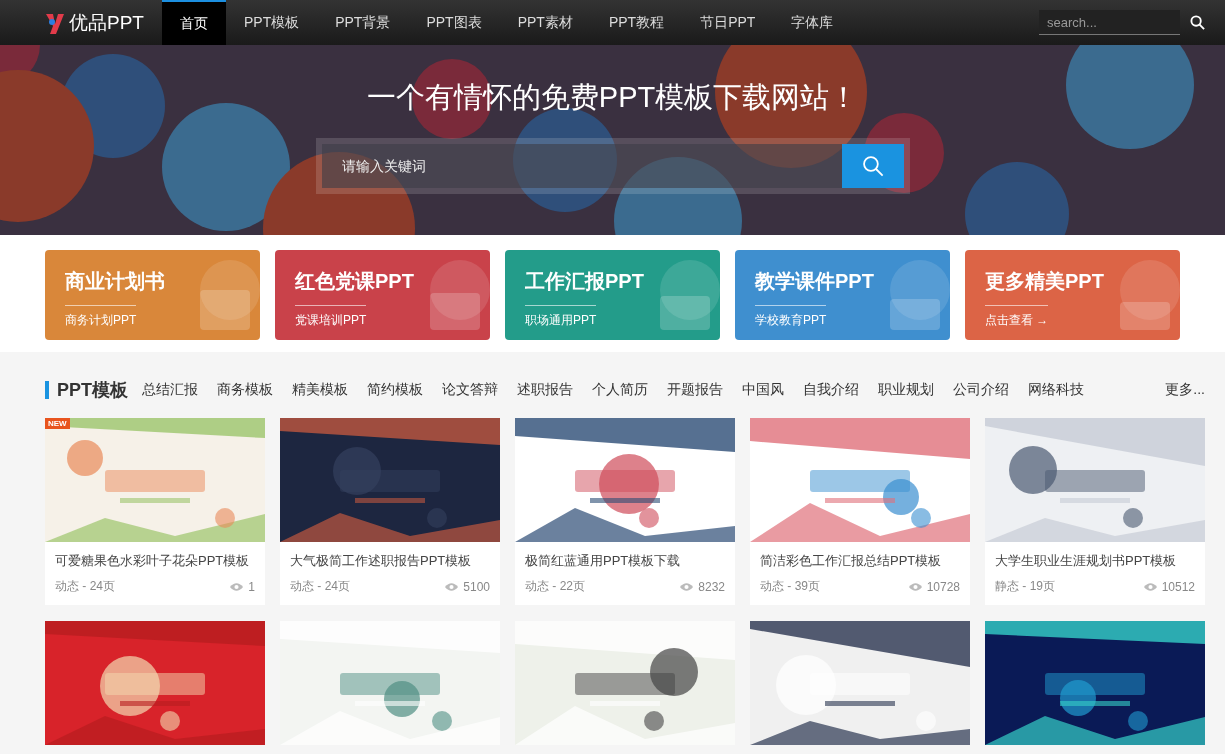 This screenshot has height=754, width=1225. I want to click on view-count: 1, so click(251, 586).